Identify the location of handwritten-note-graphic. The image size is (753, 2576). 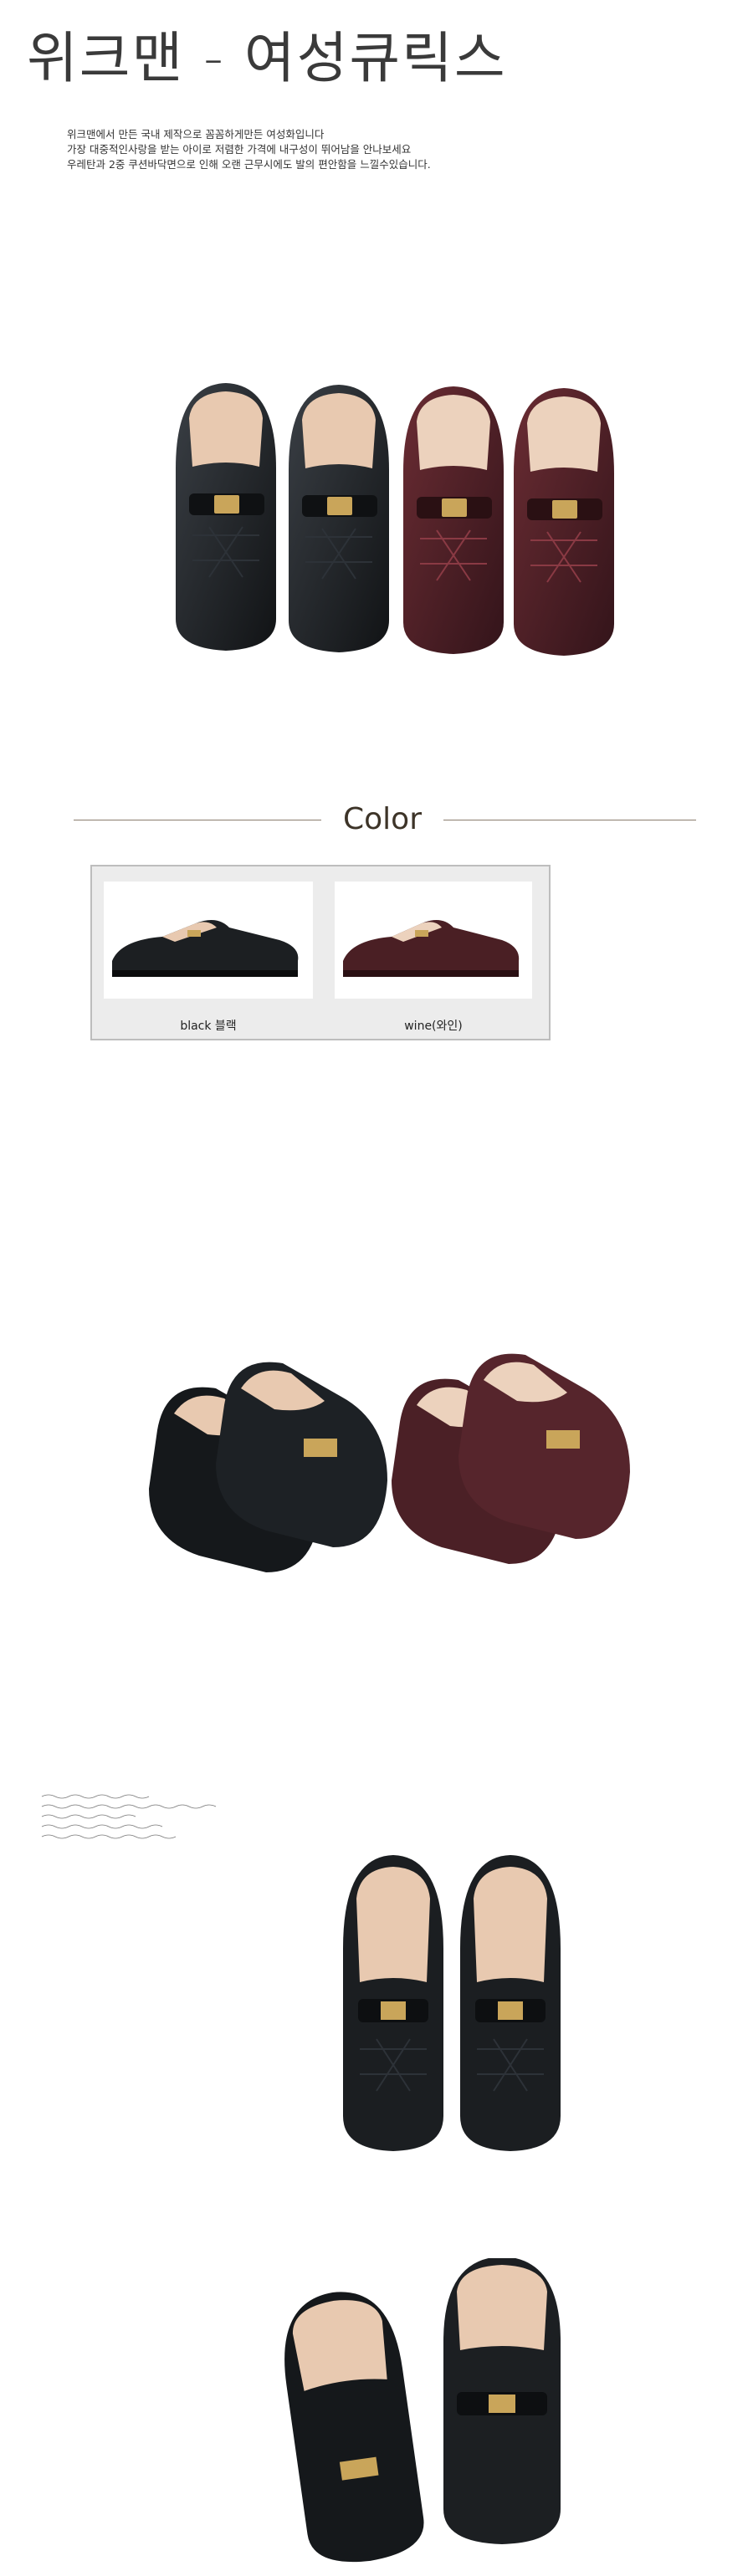
(129, 1816).